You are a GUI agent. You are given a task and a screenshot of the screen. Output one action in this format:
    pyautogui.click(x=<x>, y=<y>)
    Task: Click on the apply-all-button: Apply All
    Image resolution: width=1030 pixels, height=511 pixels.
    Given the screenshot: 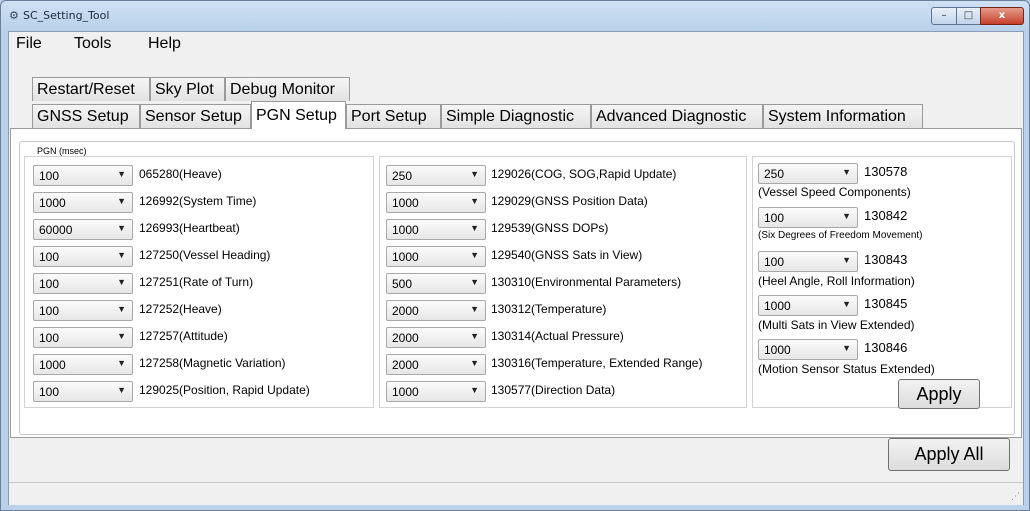 What is the action you would take?
    pyautogui.click(x=949, y=454)
    